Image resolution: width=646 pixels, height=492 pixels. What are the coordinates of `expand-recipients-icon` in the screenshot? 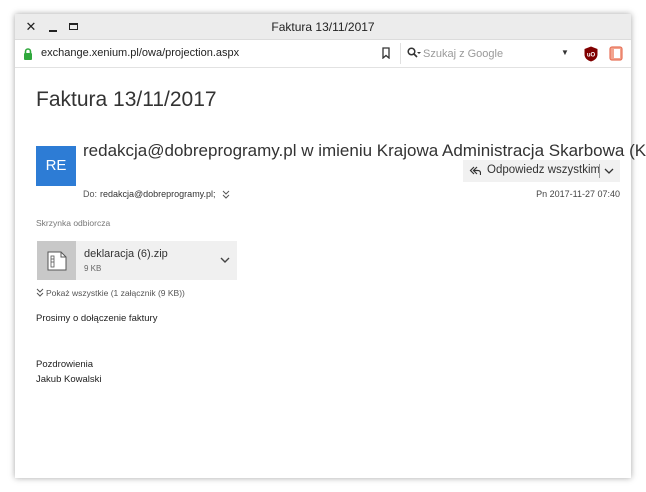 It's located at (226, 194).